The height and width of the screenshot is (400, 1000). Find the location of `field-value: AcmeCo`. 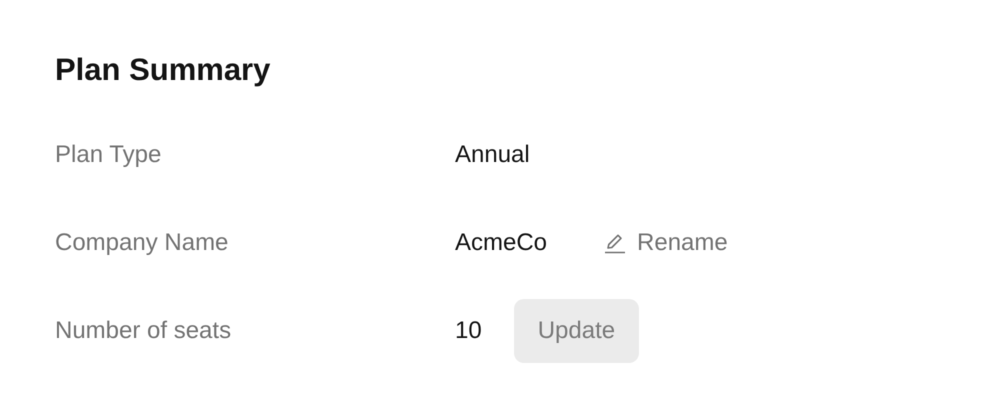

field-value: AcmeCo is located at coordinates (501, 243).